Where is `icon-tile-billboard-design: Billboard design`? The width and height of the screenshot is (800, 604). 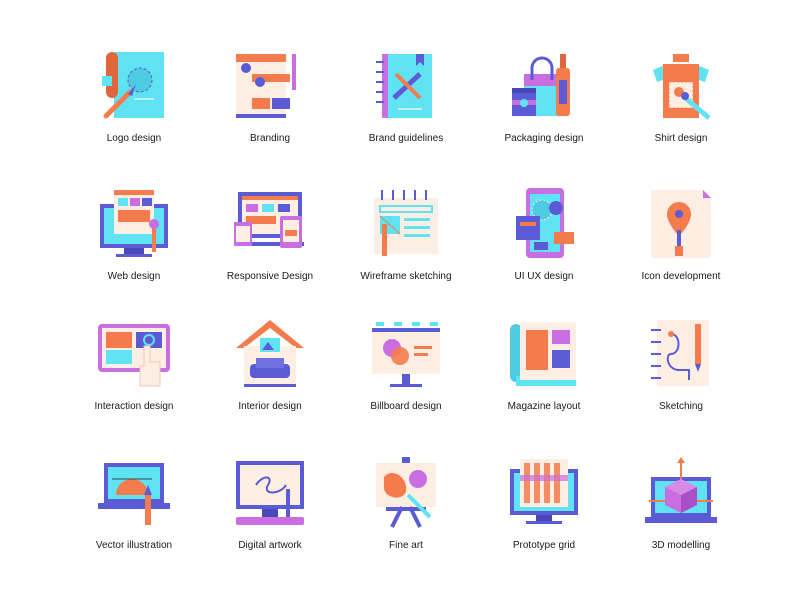 icon-tile-billboard-design: Billboard design is located at coordinates (406, 364).